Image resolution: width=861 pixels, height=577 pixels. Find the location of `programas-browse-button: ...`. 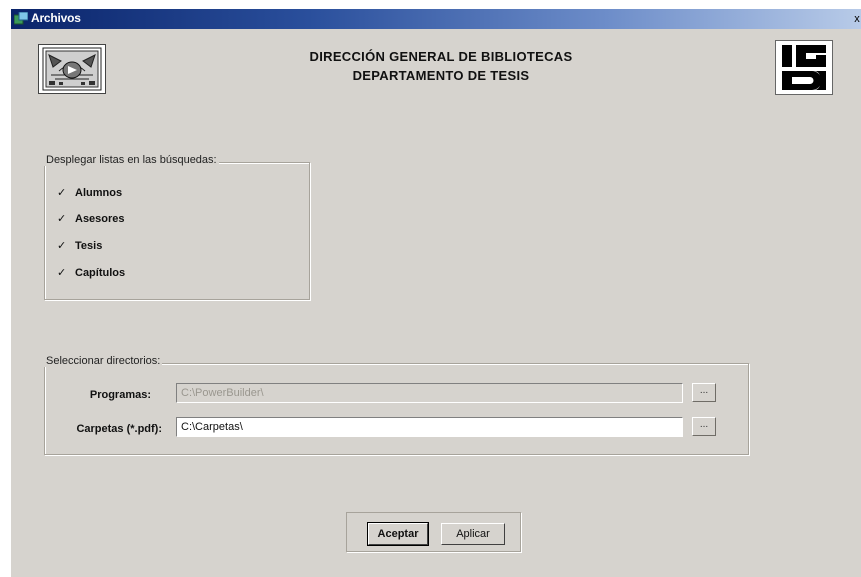

programas-browse-button: ... is located at coordinates (704, 392).